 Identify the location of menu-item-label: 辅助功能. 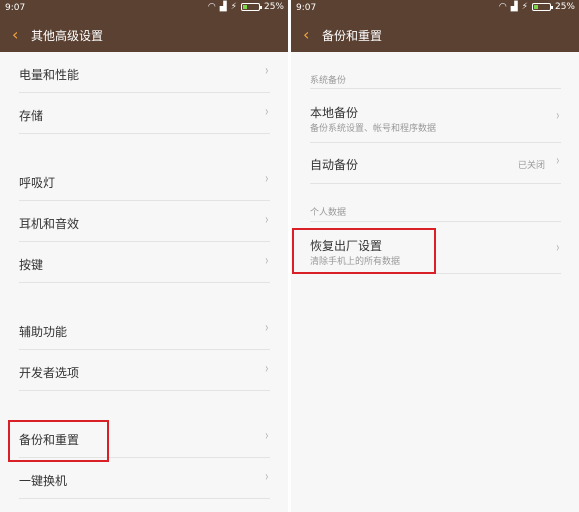
(43, 332).